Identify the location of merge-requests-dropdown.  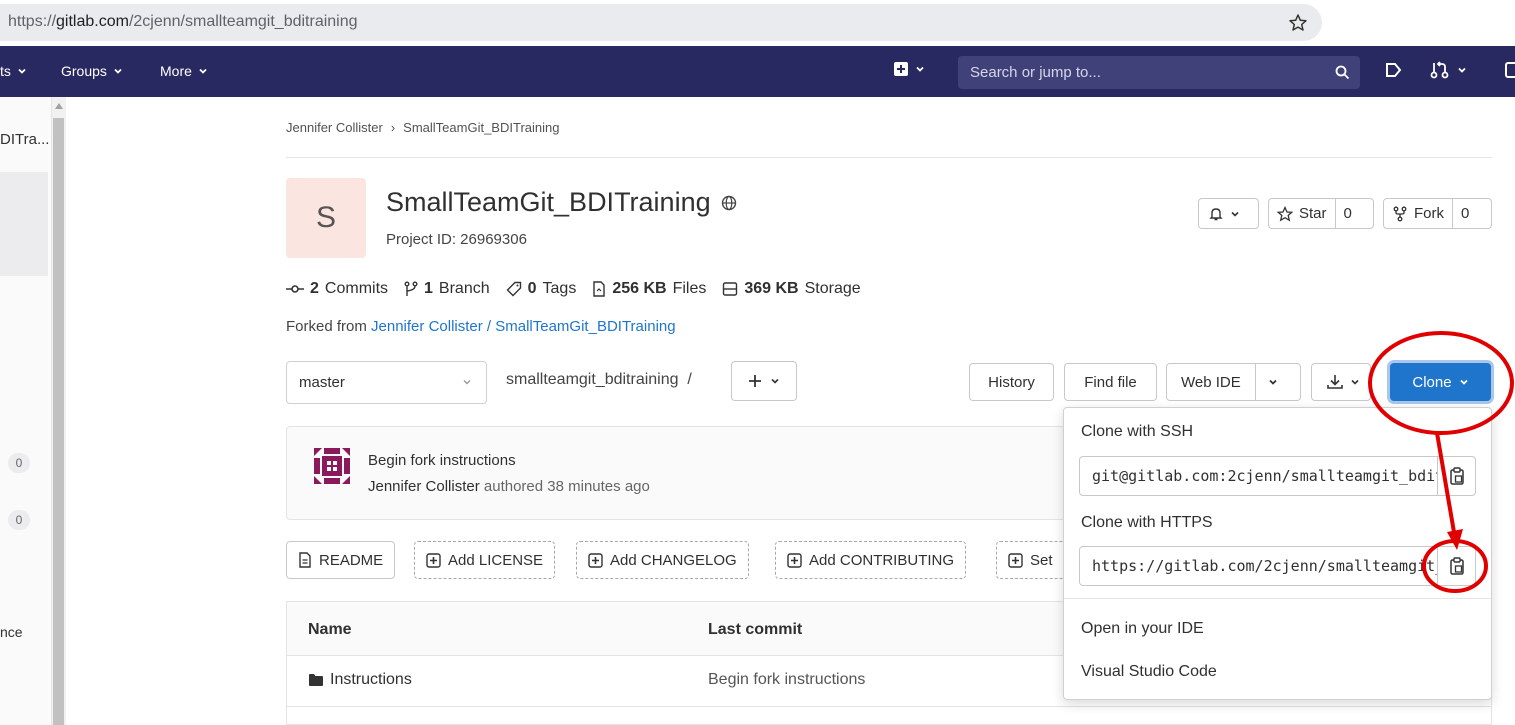
(1448, 70).